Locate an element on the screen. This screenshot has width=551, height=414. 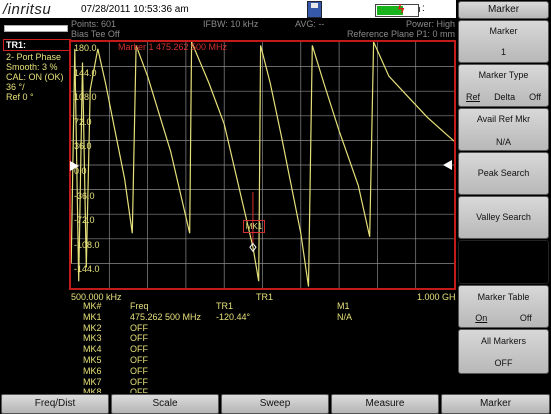
y-tick-label: 36.0 is located at coordinates (83, 146).